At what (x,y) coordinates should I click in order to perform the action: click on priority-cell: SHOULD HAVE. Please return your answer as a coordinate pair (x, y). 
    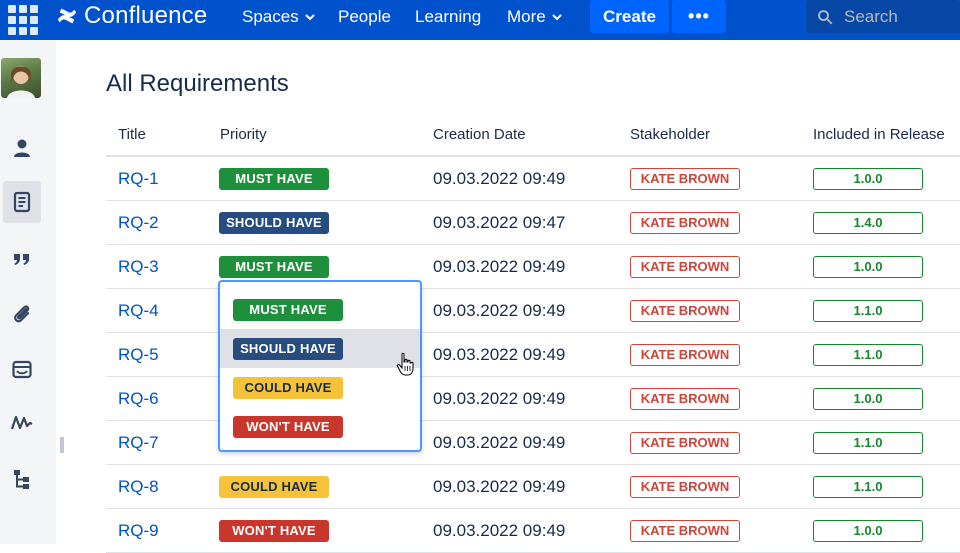
    Looking at the image, I should click on (274, 222).